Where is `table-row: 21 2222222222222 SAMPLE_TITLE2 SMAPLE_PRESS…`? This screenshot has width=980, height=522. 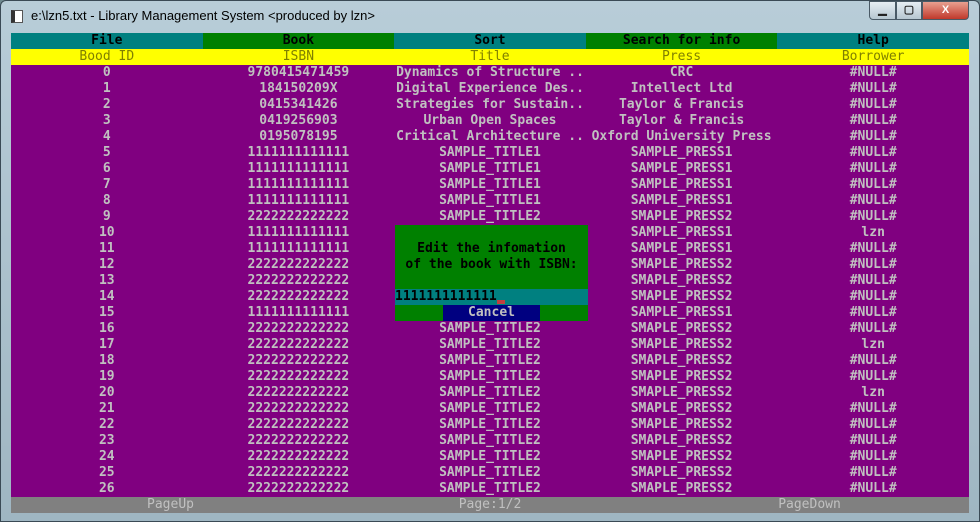 table-row: 21 2222222222222 SAMPLE_TITLE2 SMAPLE_PRESS… is located at coordinates (490, 409).